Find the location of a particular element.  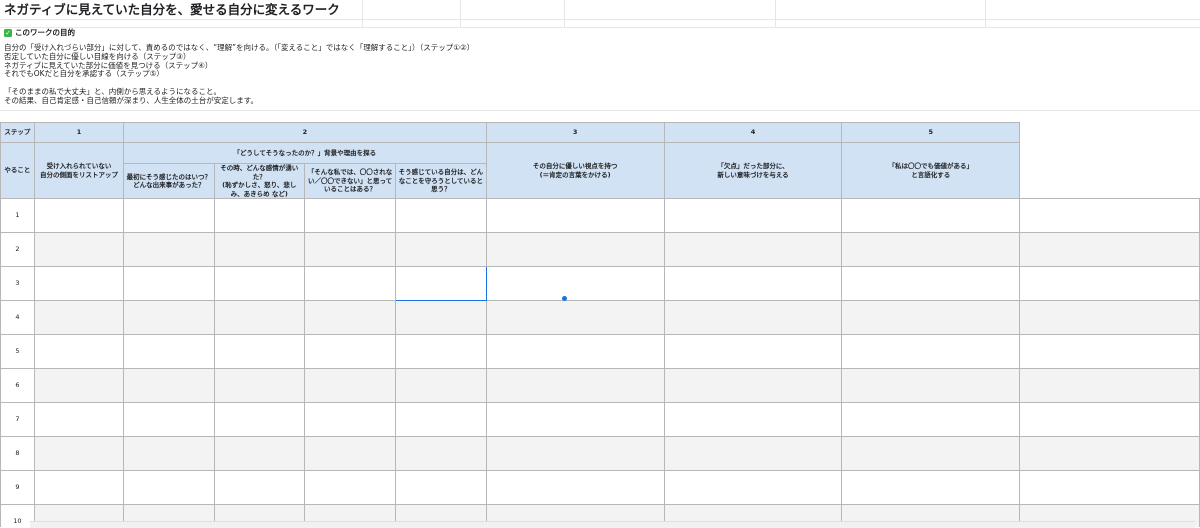

task-step-2c: 「そんな私では、〇〇されない／〇〇できない」と思っていることはある？ is located at coordinates (350, 181).